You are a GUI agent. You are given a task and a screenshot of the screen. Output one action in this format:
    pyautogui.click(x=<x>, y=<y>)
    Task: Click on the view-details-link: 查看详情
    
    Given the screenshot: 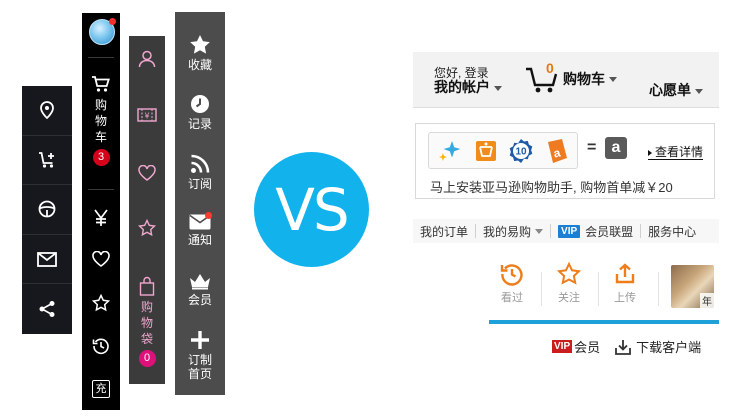 What is the action you would take?
    pyautogui.click(x=676, y=153)
    